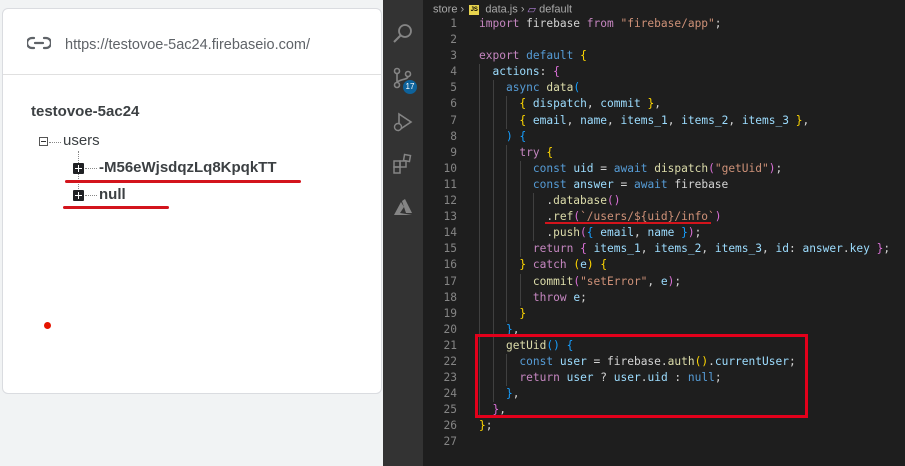  I want to click on code-text: throw e;, so click(559, 297).